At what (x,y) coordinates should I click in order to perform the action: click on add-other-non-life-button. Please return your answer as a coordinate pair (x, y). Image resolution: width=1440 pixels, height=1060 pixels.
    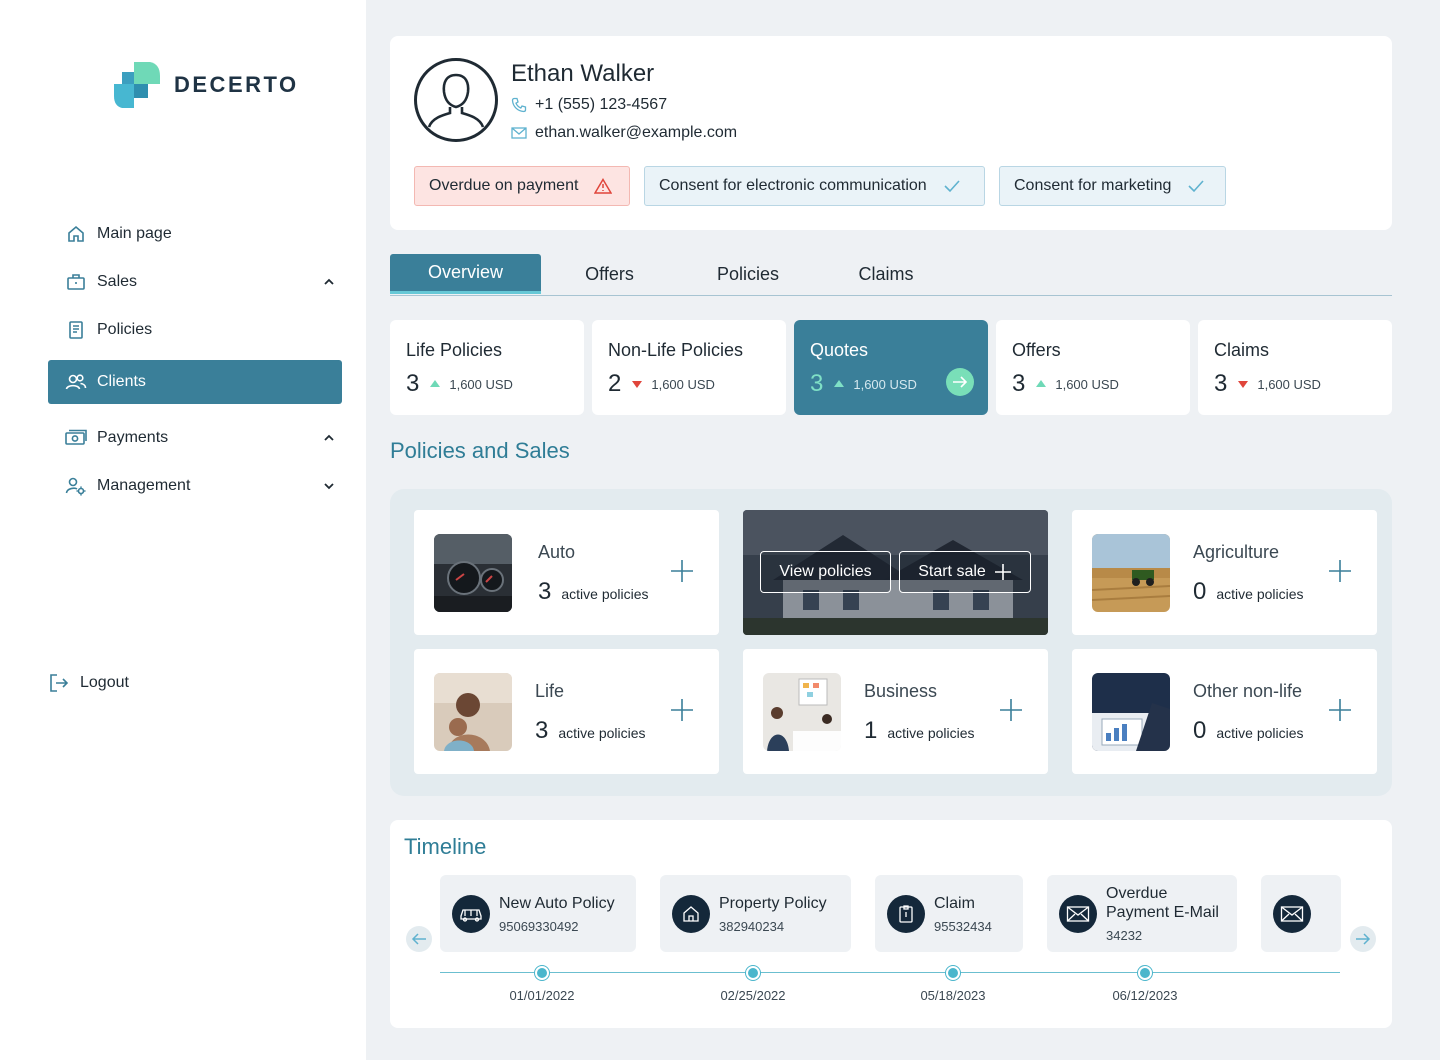
    Looking at the image, I should click on (1340, 710).